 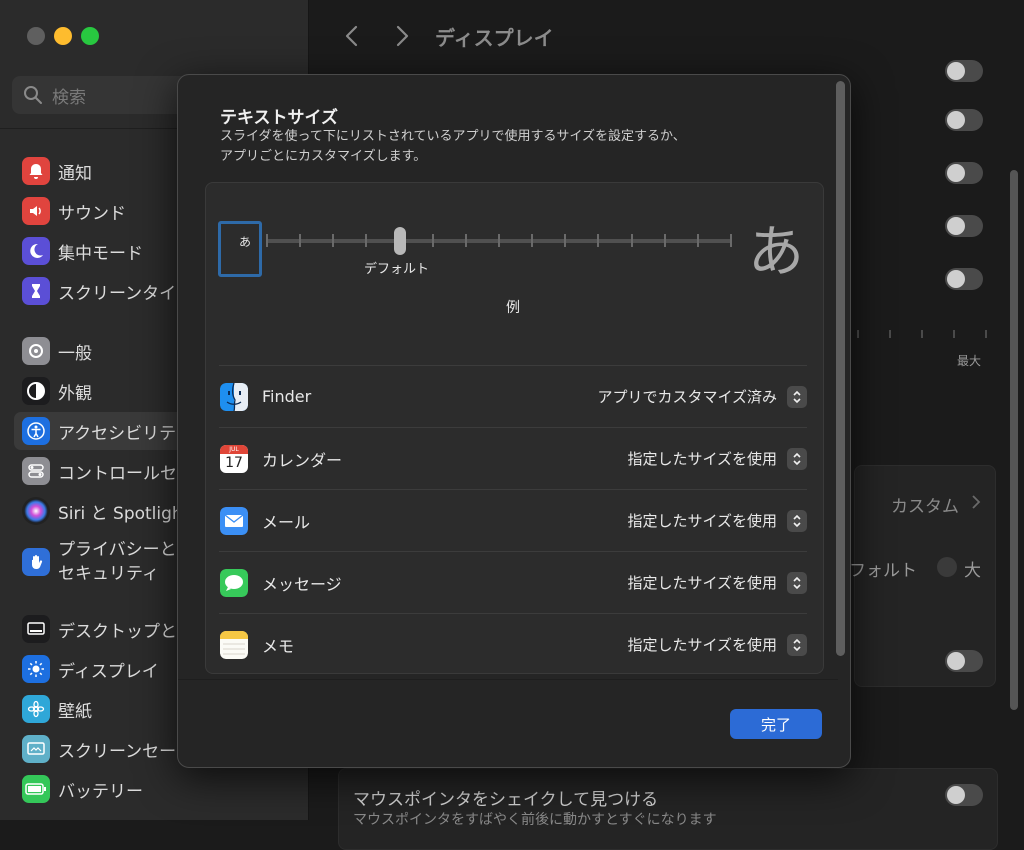 I want to click on search-icon, so click(x=33, y=95).